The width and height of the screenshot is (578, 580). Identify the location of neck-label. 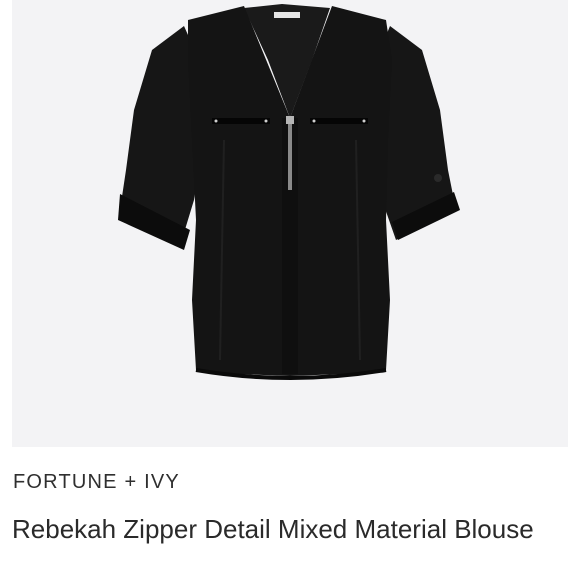
(287, 15).